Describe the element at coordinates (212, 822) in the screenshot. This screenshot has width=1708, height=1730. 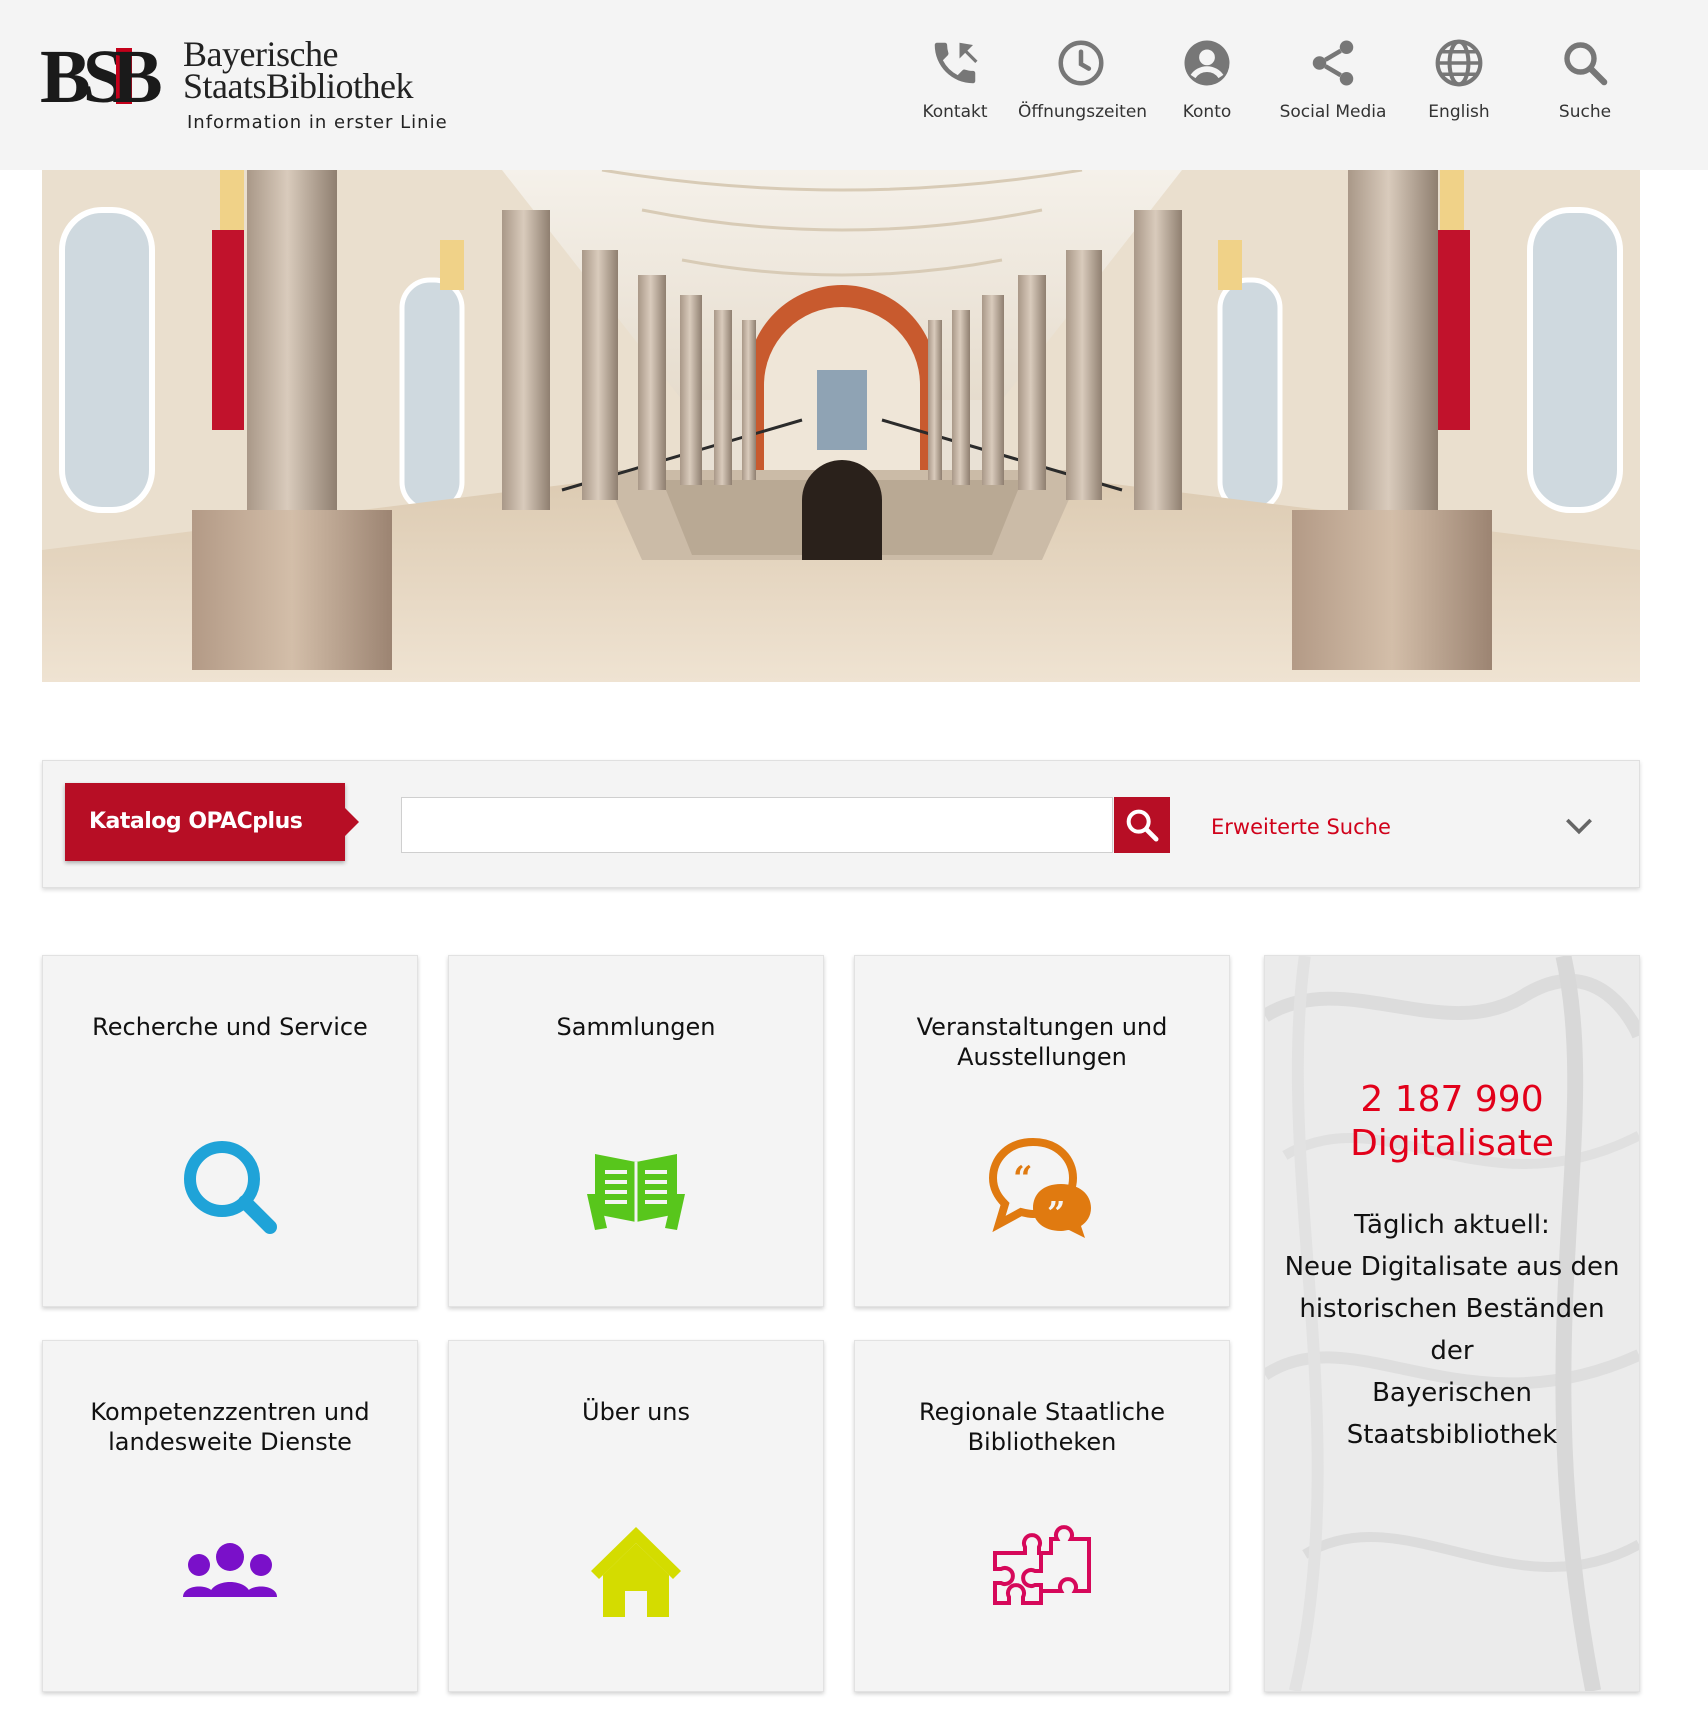
I see `catalog-tab: Katalog OPACplus` at that location.